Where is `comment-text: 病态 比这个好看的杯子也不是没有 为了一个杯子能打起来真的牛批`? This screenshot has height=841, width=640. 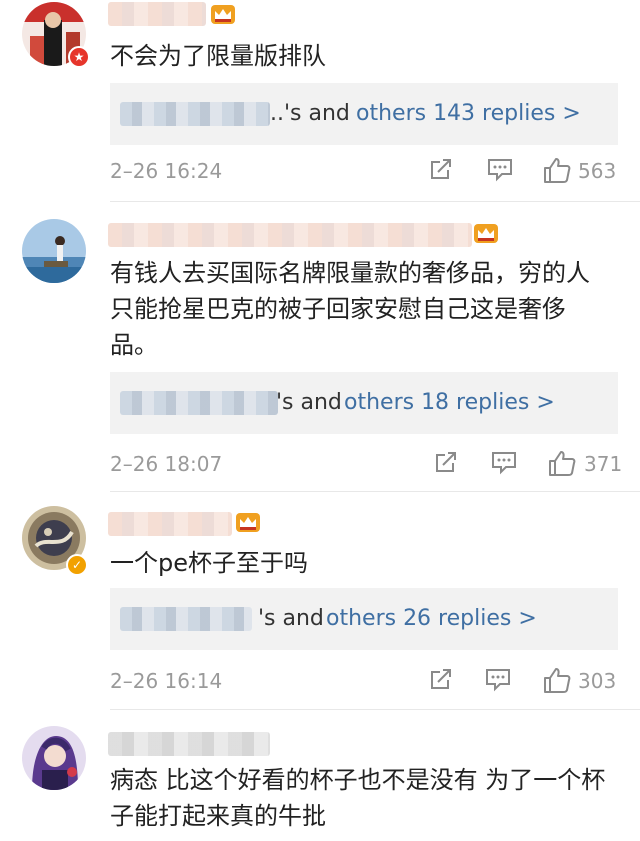
comment-text: 病态 比这个好看的杯子也不是没有 为了一个杯子能打起来真的牛批 is located at coordinates (358, 798).